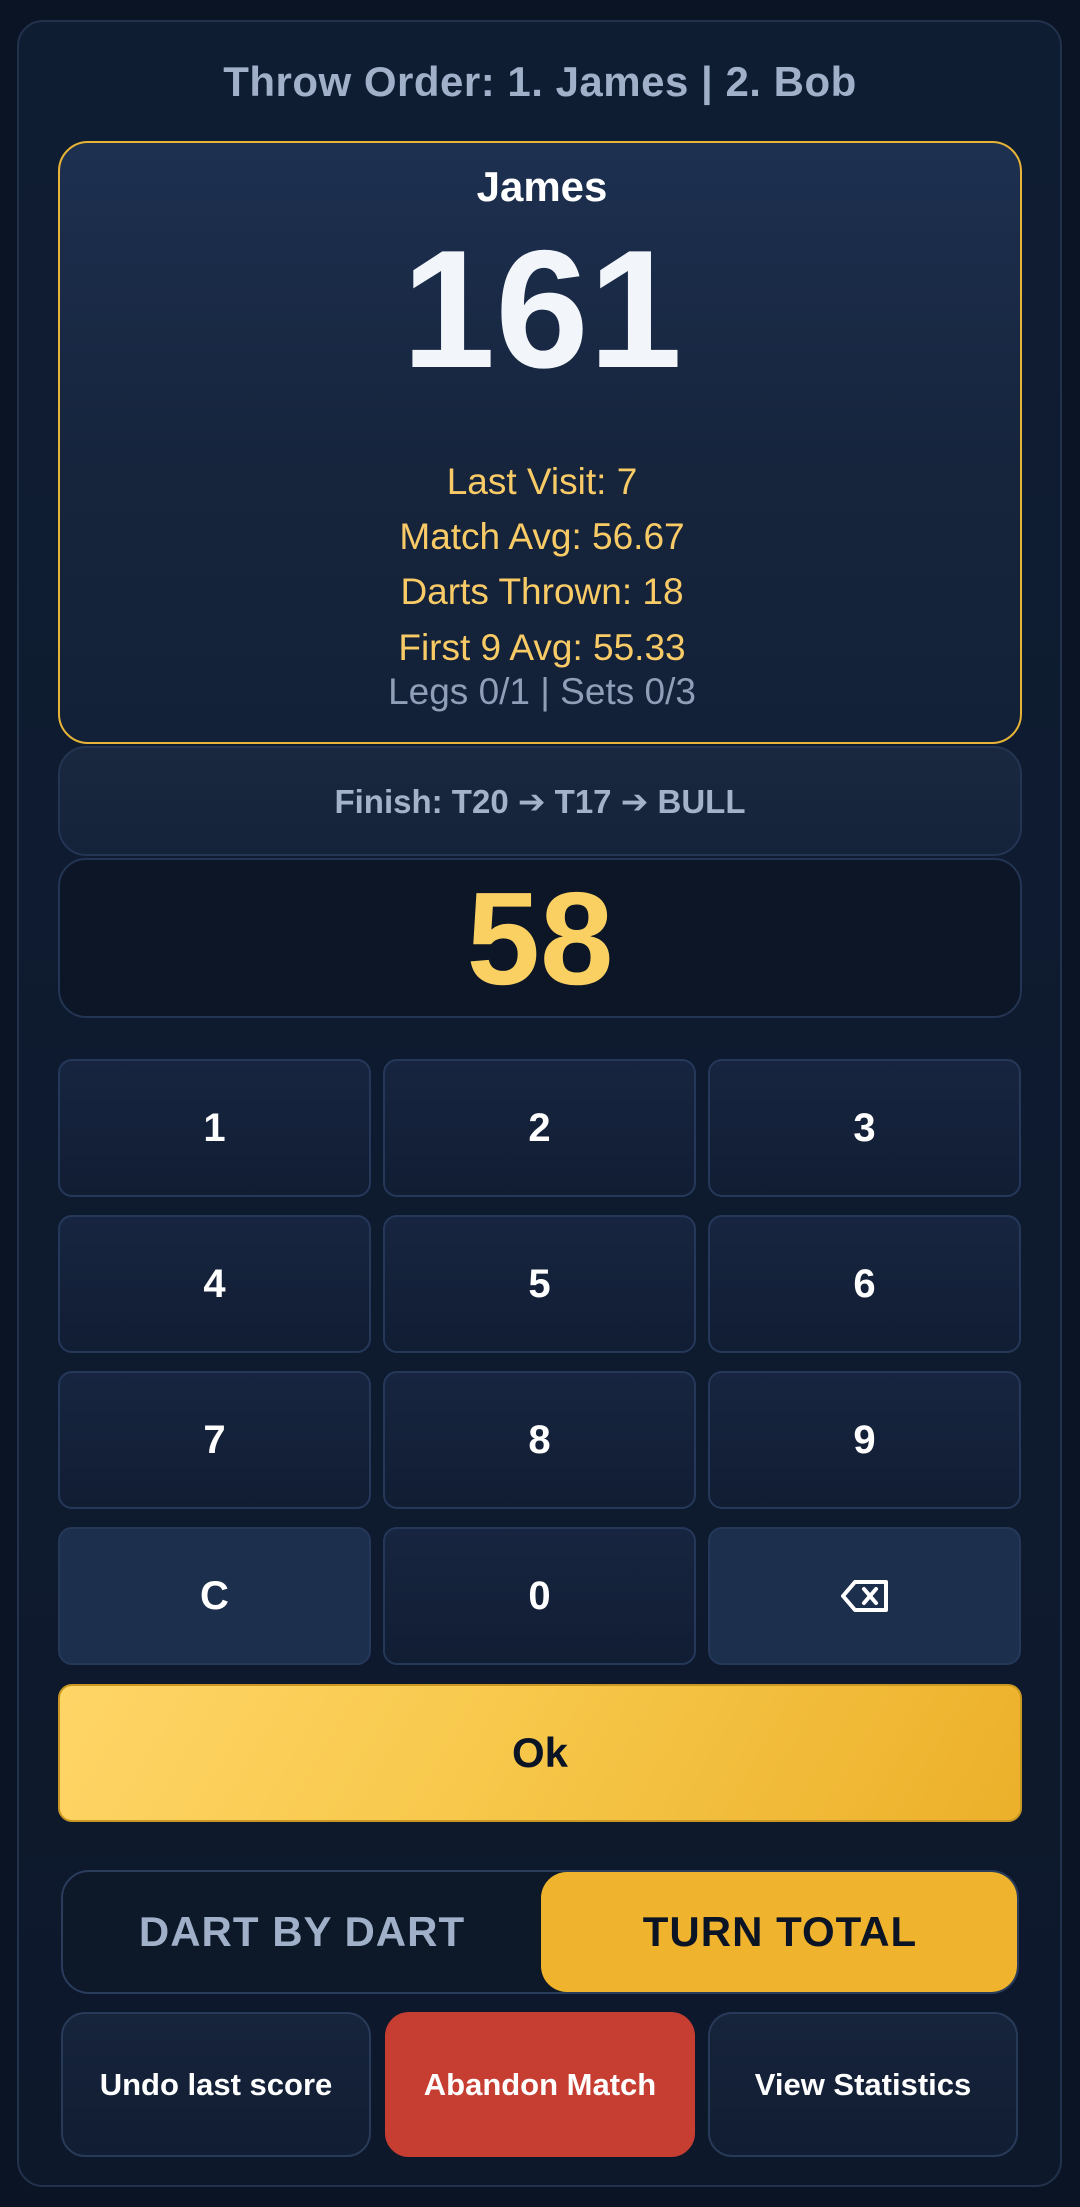  Describe the element at coordinates (214, 1440) in the screenshot. I see `key-7: 7` at that location.